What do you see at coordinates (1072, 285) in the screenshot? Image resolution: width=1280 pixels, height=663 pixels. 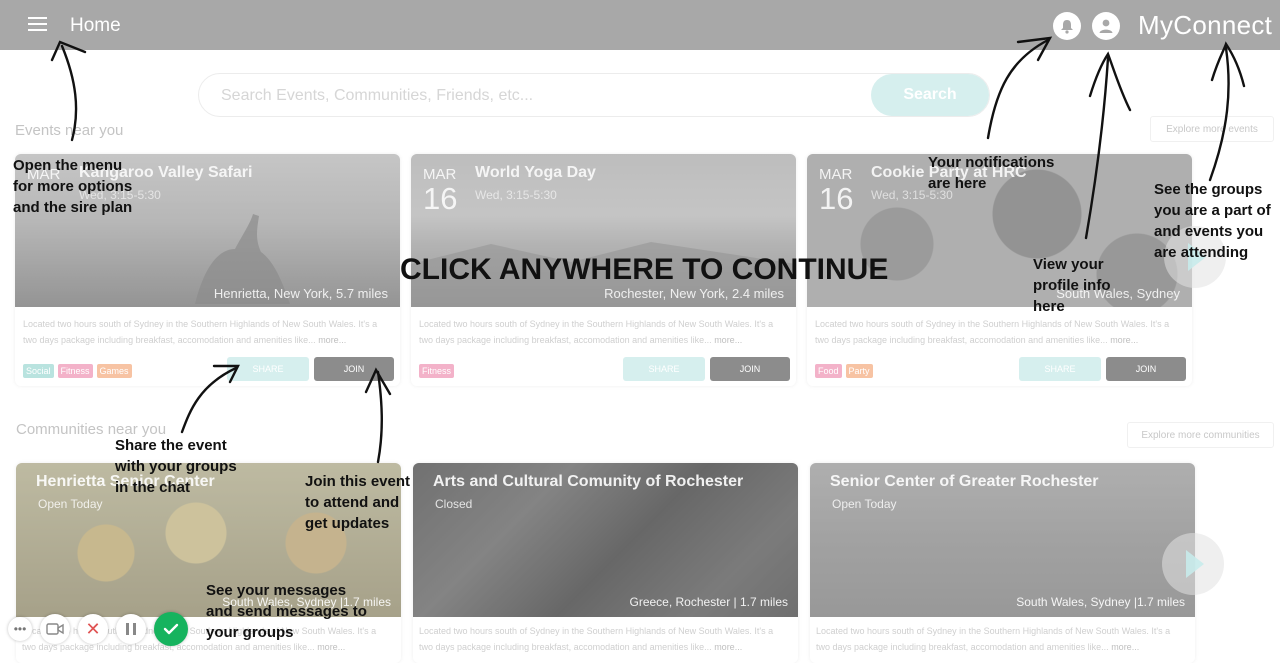 I see `profile-tip: View your profile info here` at bounding box center [1072, 285].